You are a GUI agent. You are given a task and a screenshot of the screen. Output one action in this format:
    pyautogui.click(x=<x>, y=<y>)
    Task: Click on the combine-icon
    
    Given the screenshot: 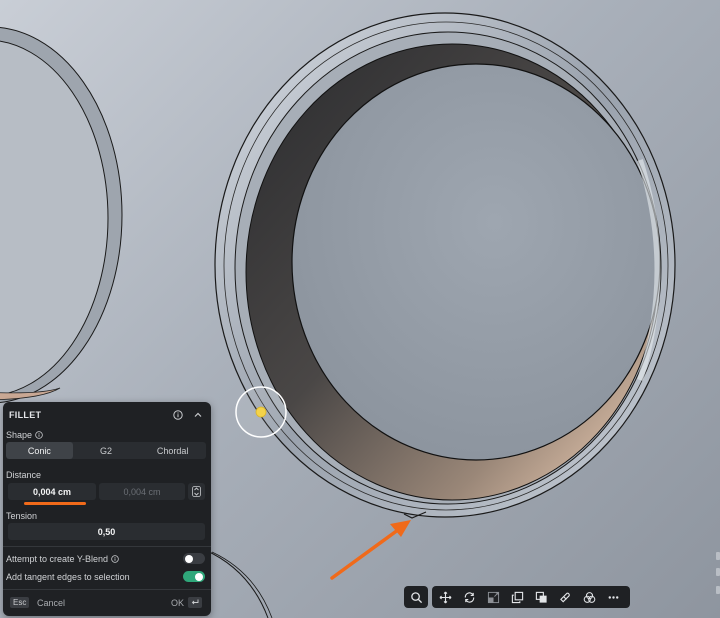 What is the action you would take?
    pyautogui.click(x=589, y=597)
    